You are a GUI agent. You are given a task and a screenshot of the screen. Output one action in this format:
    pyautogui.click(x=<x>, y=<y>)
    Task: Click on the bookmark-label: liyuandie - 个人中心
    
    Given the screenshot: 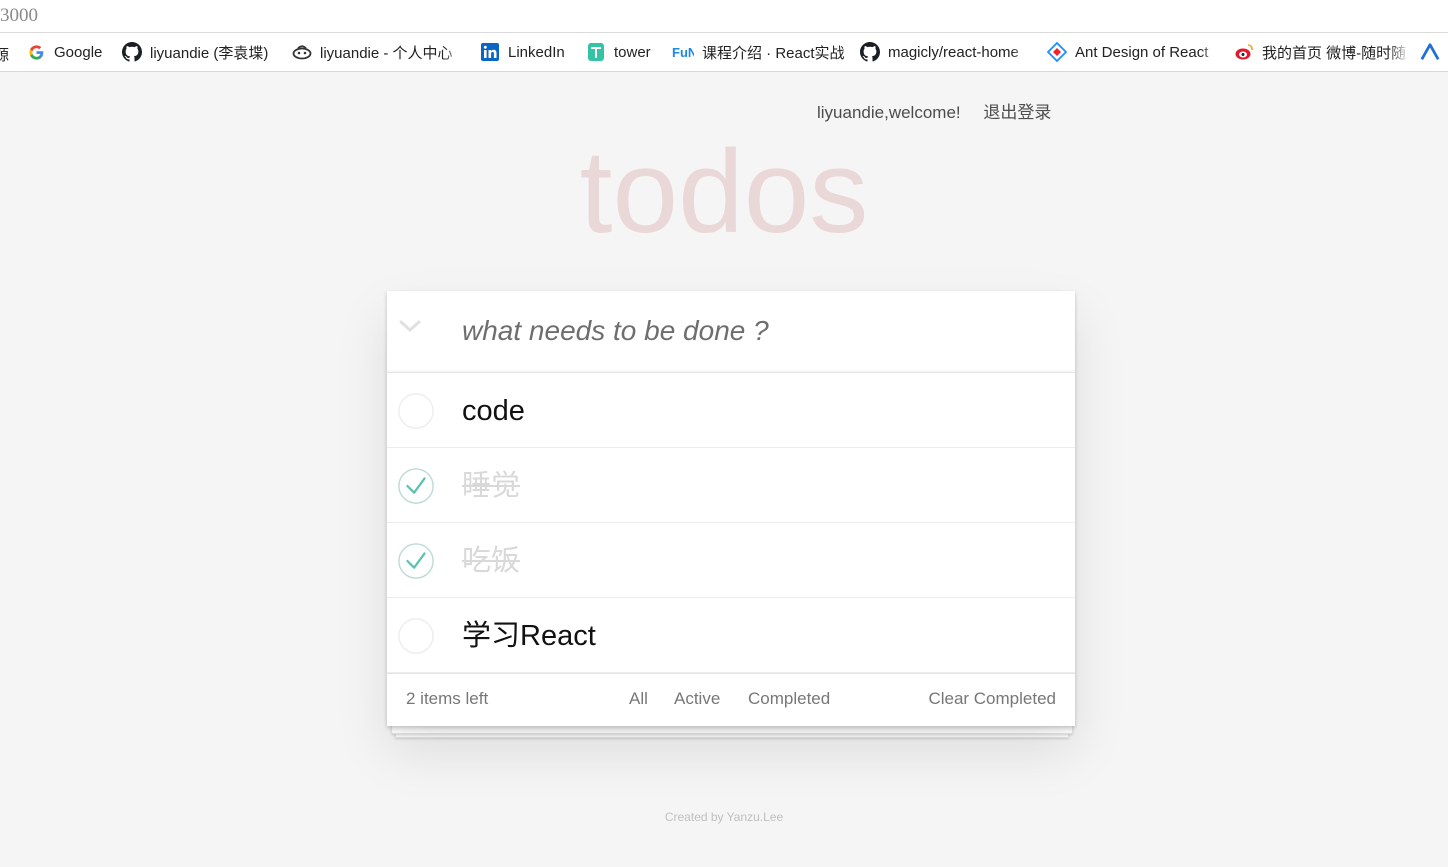 What is the action you would take?
    pyautogui.click(x=386, y=53)
    